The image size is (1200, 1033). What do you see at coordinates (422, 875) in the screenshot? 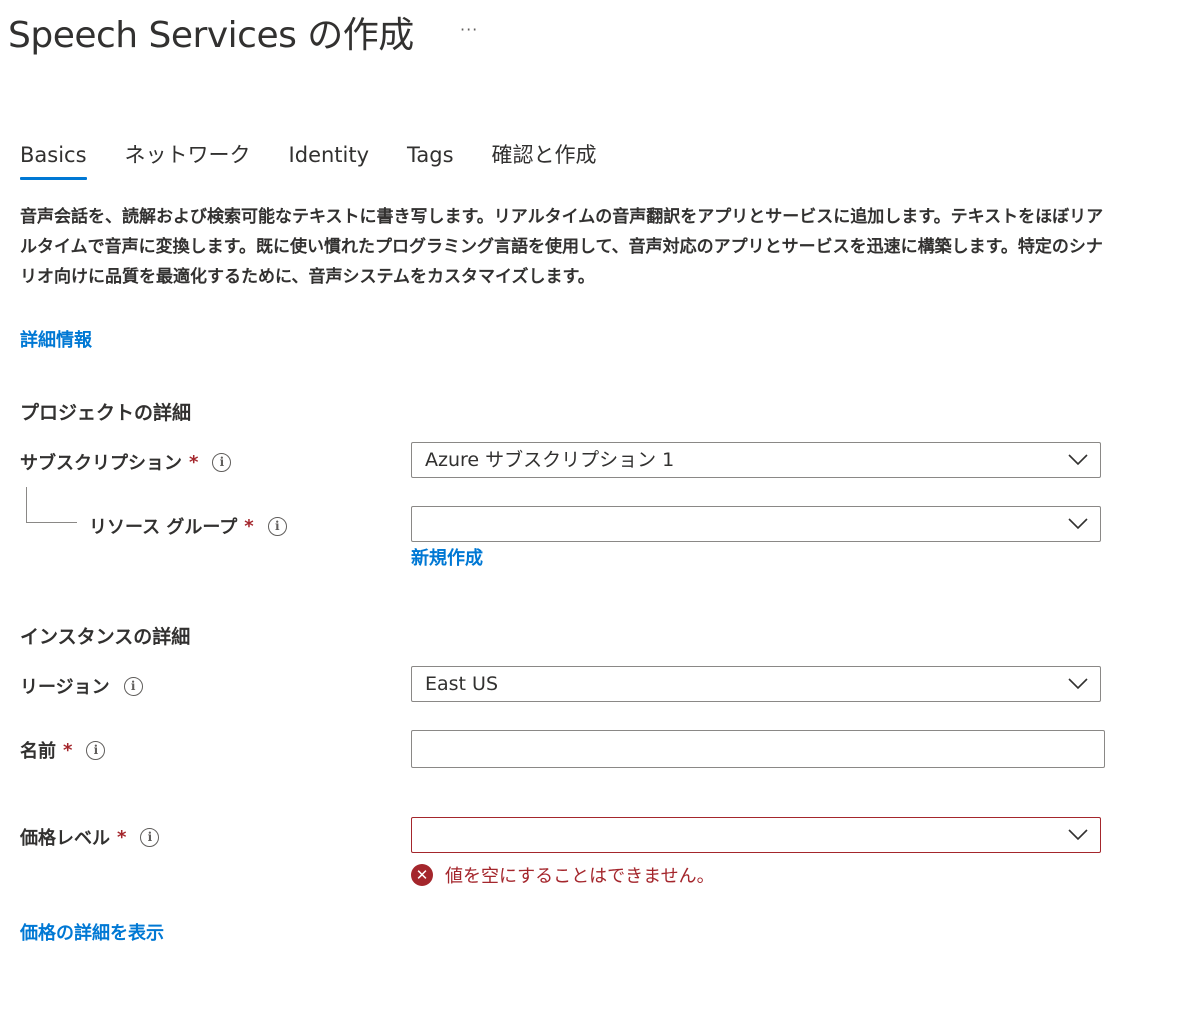
I see `error-icon: ✕` at bounding box center [422, 875].